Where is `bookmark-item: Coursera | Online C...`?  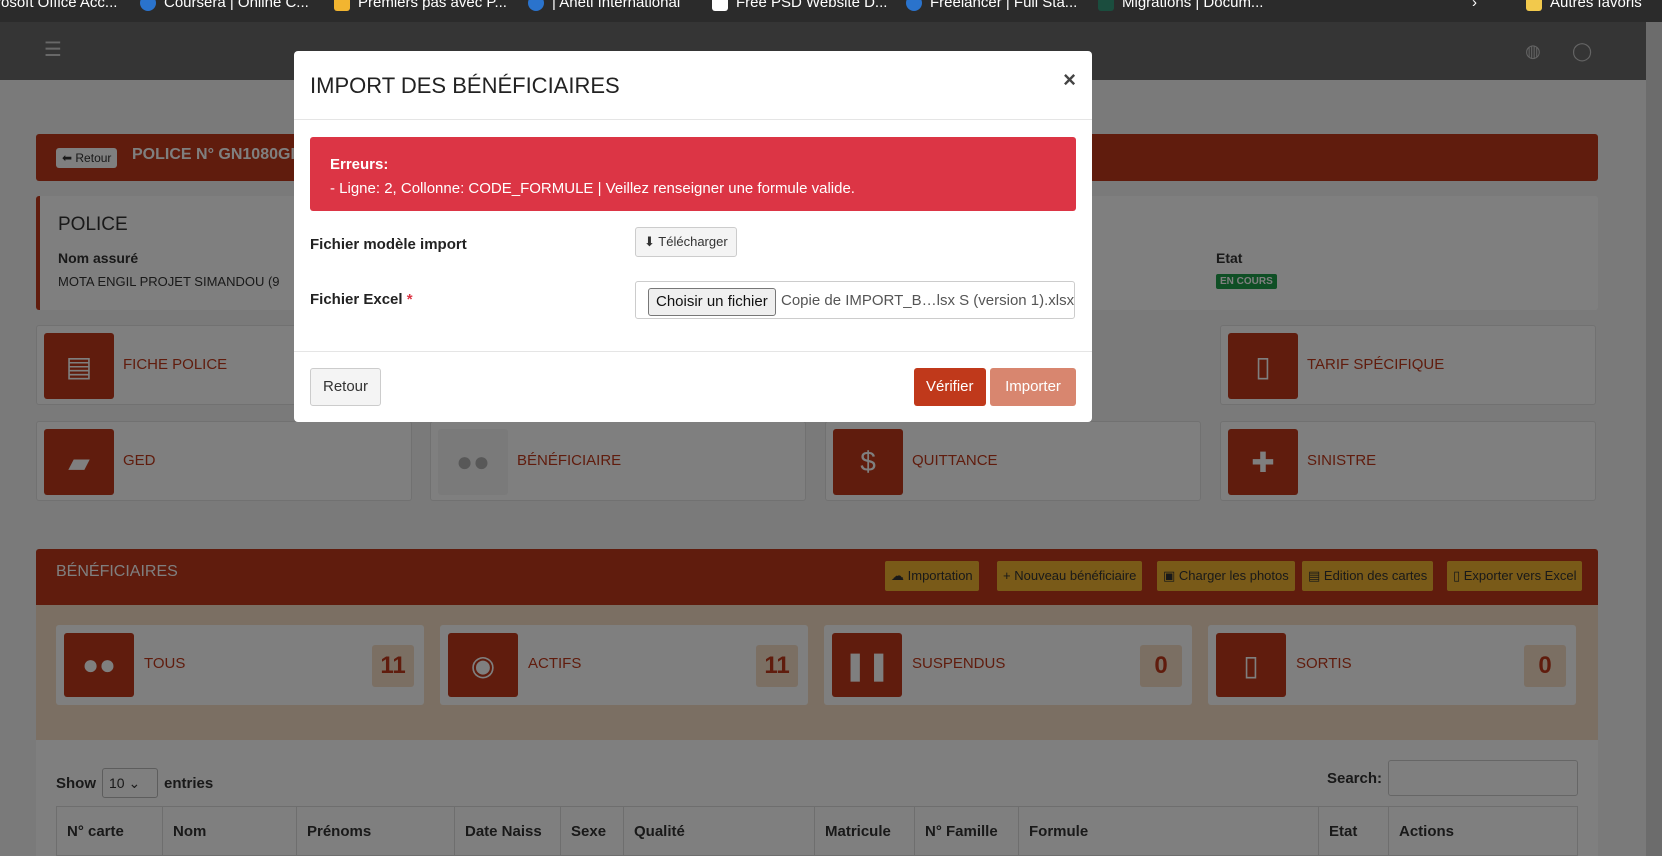
bookmark-item: Coursera | Online C... is located at coordinates (224, 5).